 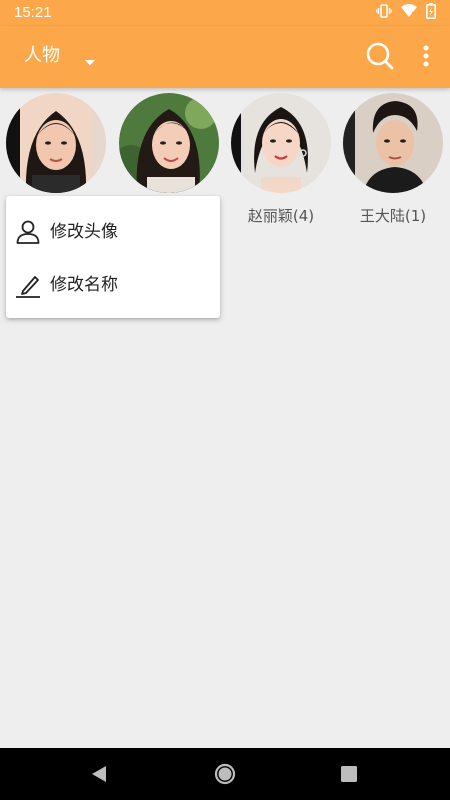 What do you see at coordinates (84, 232) in the screenshot?
I see `menu-item-label: 修改头像` at bounding box center [84, 232].